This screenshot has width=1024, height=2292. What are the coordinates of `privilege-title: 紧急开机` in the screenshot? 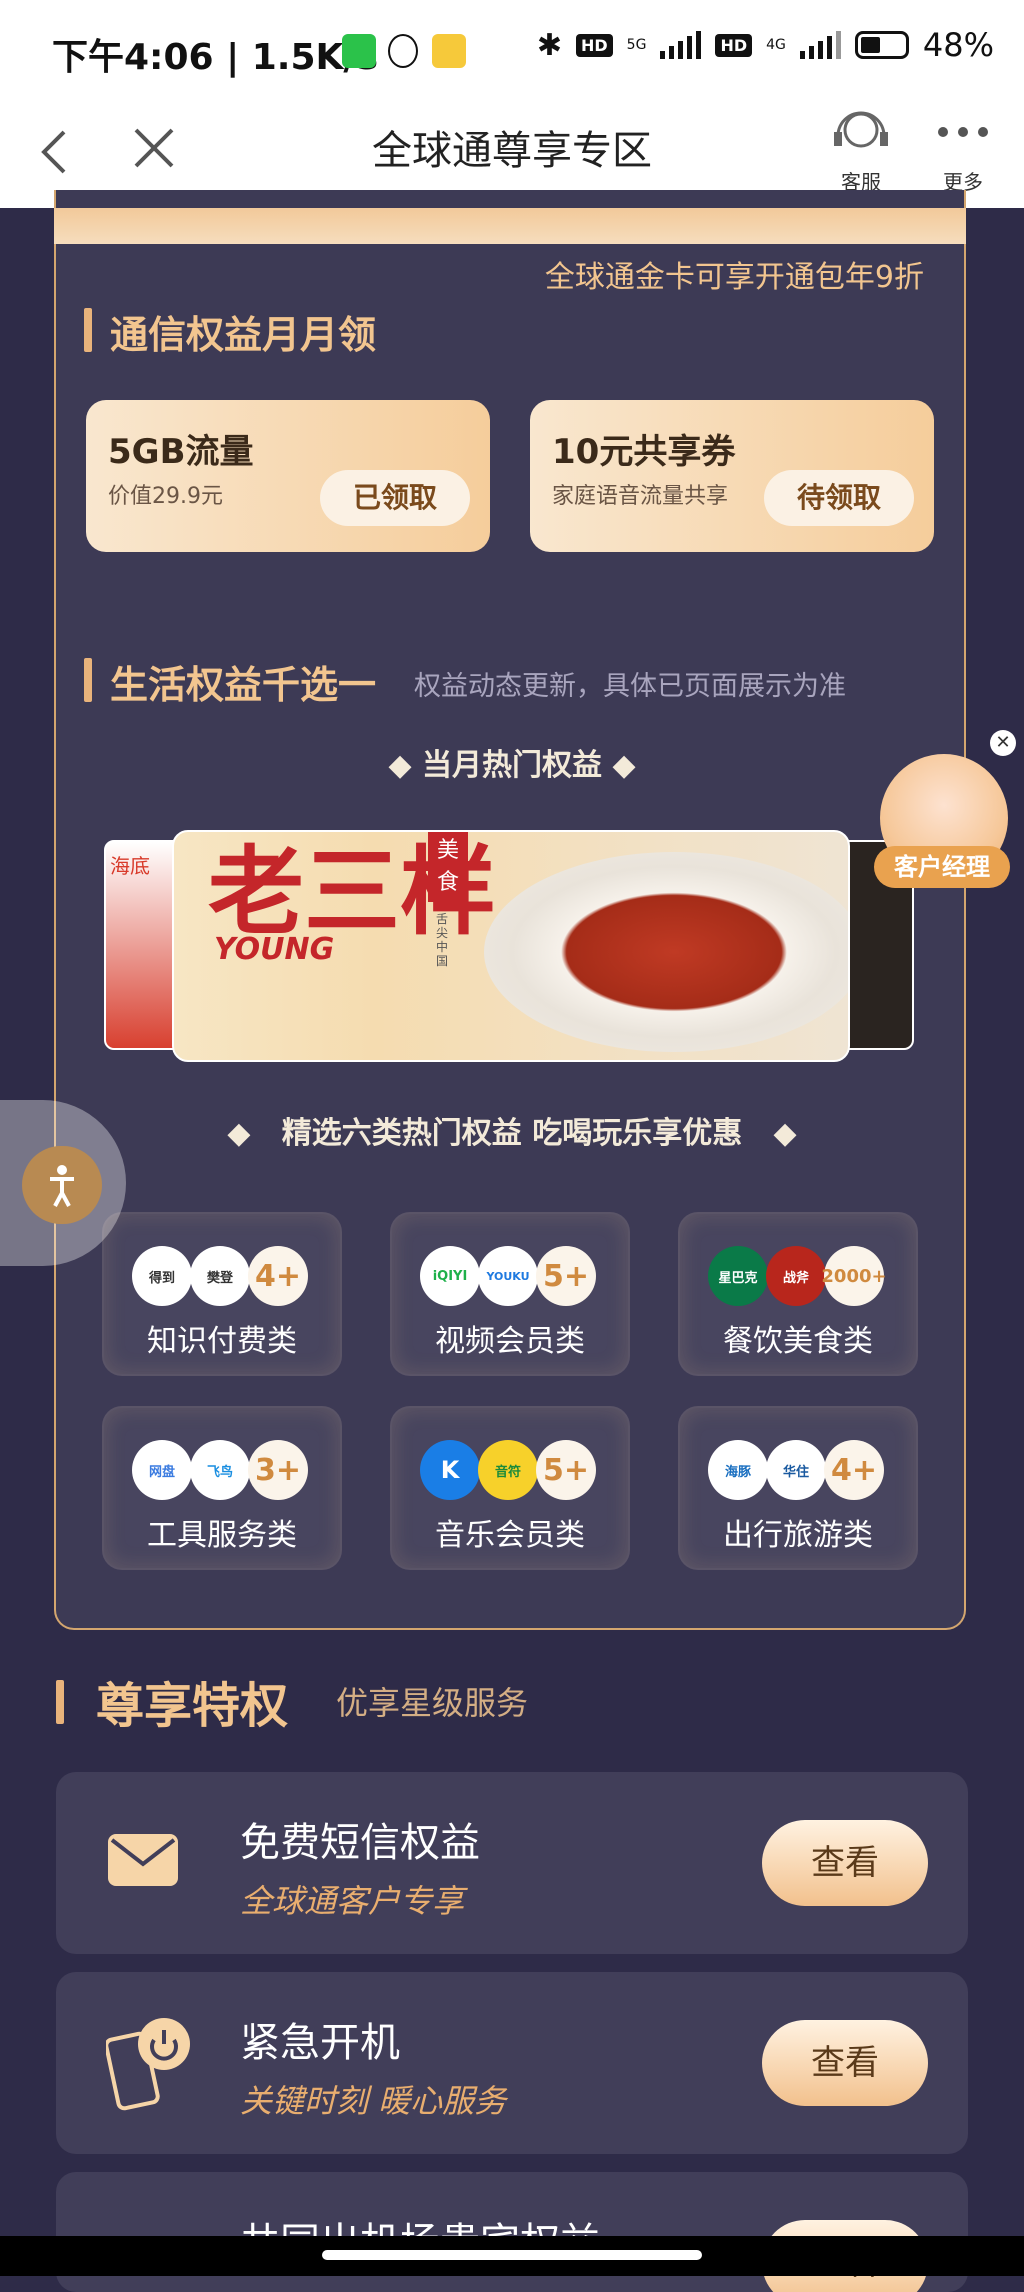 It's located at (320, 2043).